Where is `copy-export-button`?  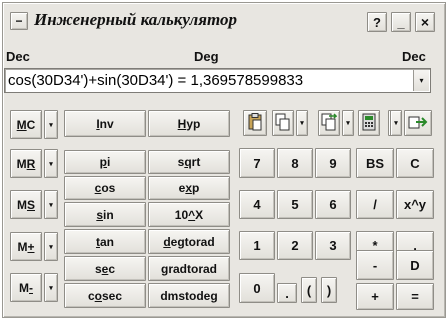 copy-export-button is located at coordinates (329, 123).